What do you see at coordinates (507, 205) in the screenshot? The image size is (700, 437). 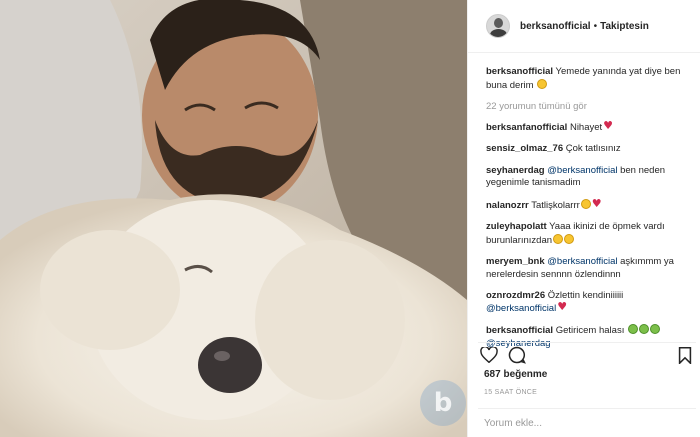 I see `comment-username: nalanozrr` at bounding box center [507, 205].